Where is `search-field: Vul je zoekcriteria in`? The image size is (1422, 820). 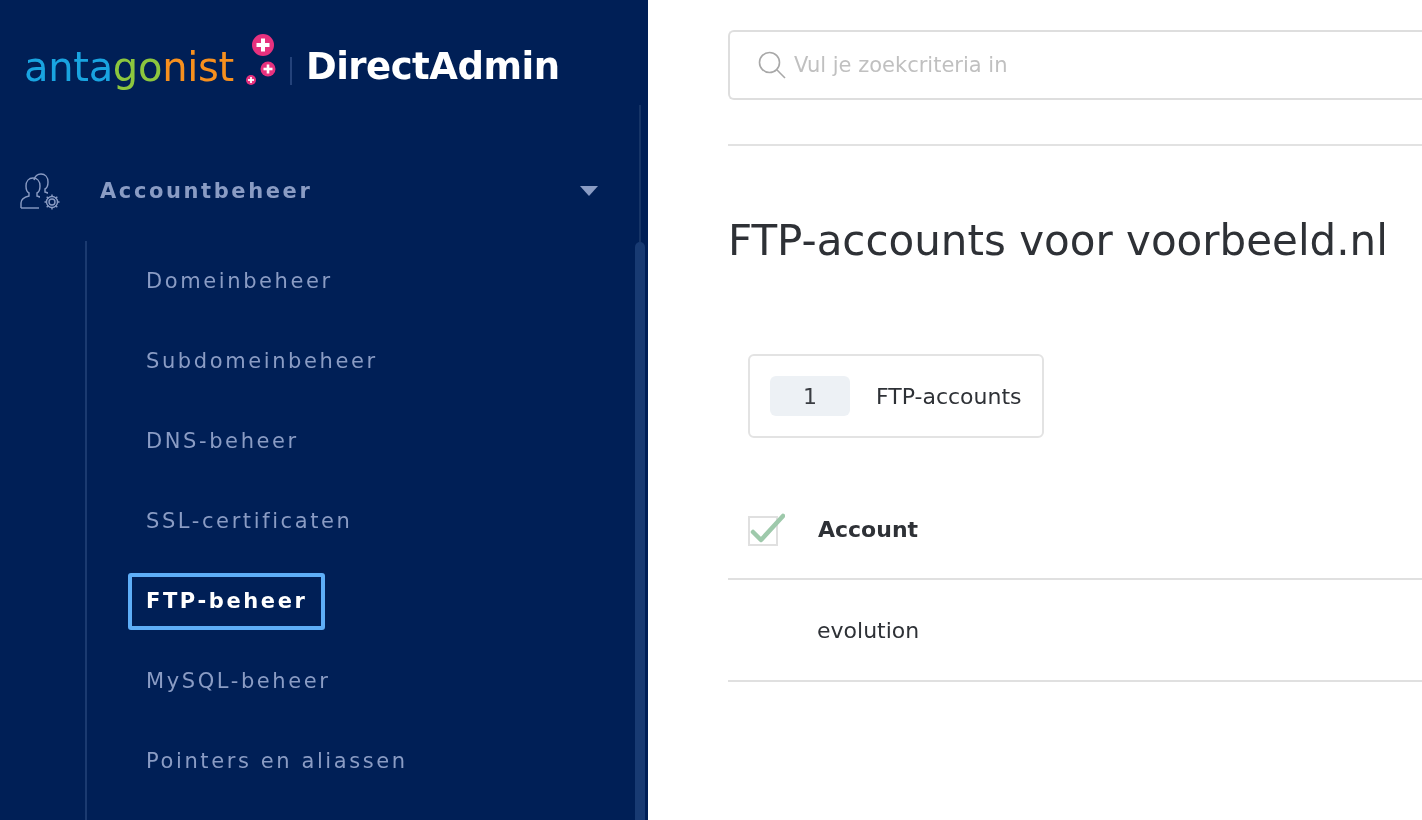 search-field: Vul je zoekcriteria in is located at coordinates (1075, 65).